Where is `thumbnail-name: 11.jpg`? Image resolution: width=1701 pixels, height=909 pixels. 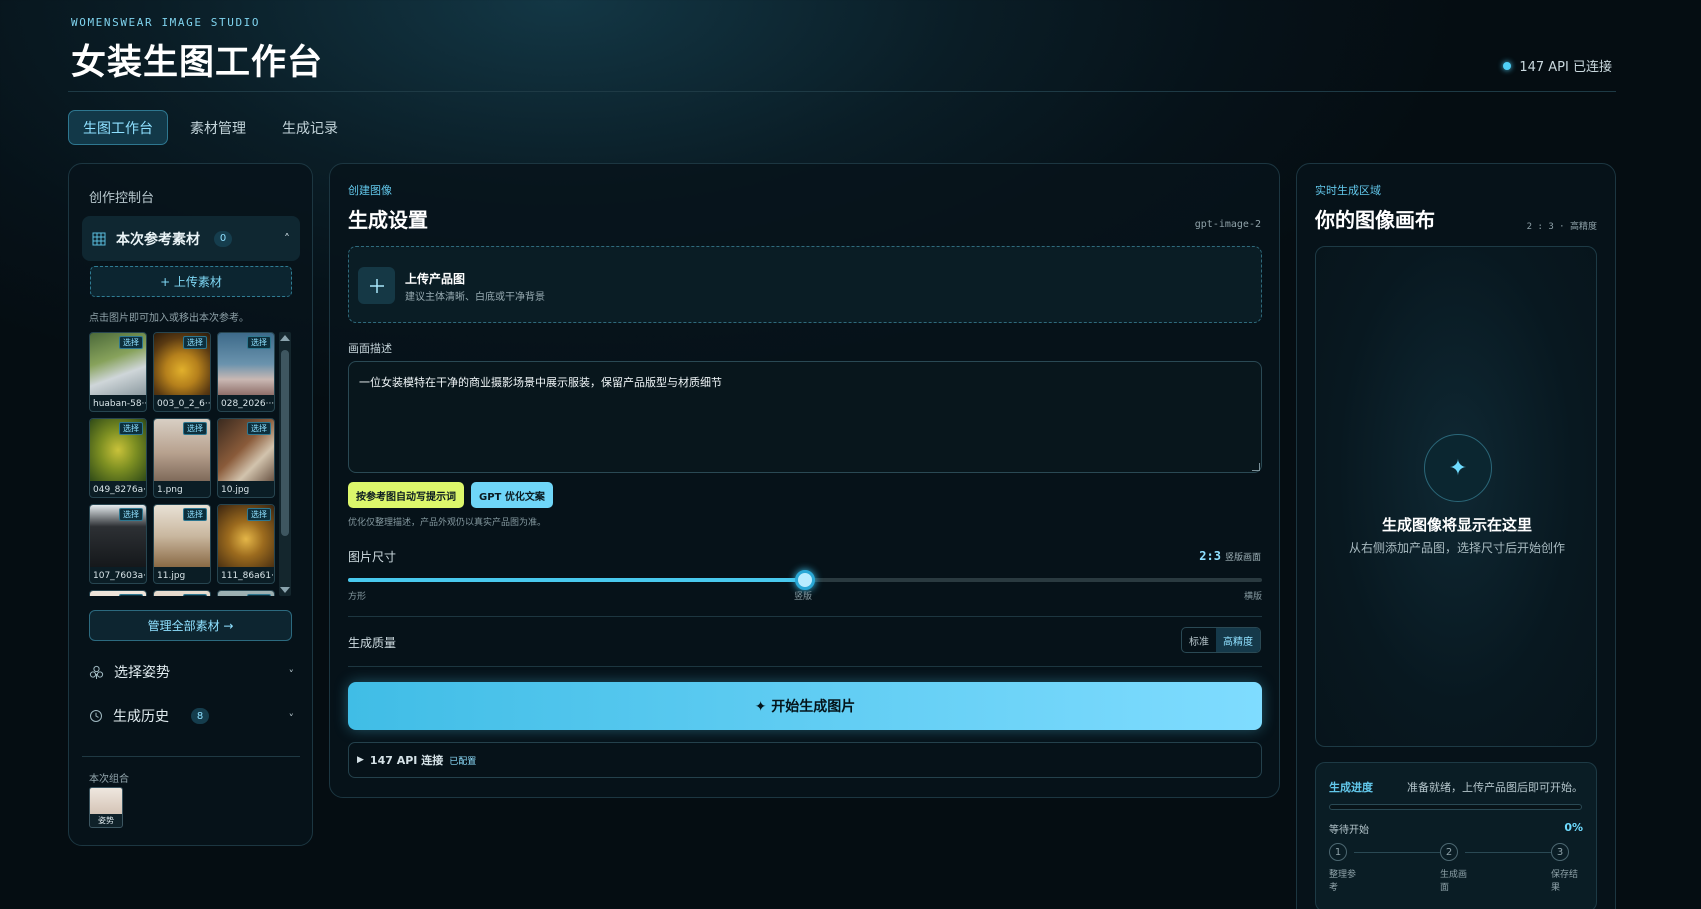 thumbnail-name: 11.jpg is located at coordinates (171, 576).